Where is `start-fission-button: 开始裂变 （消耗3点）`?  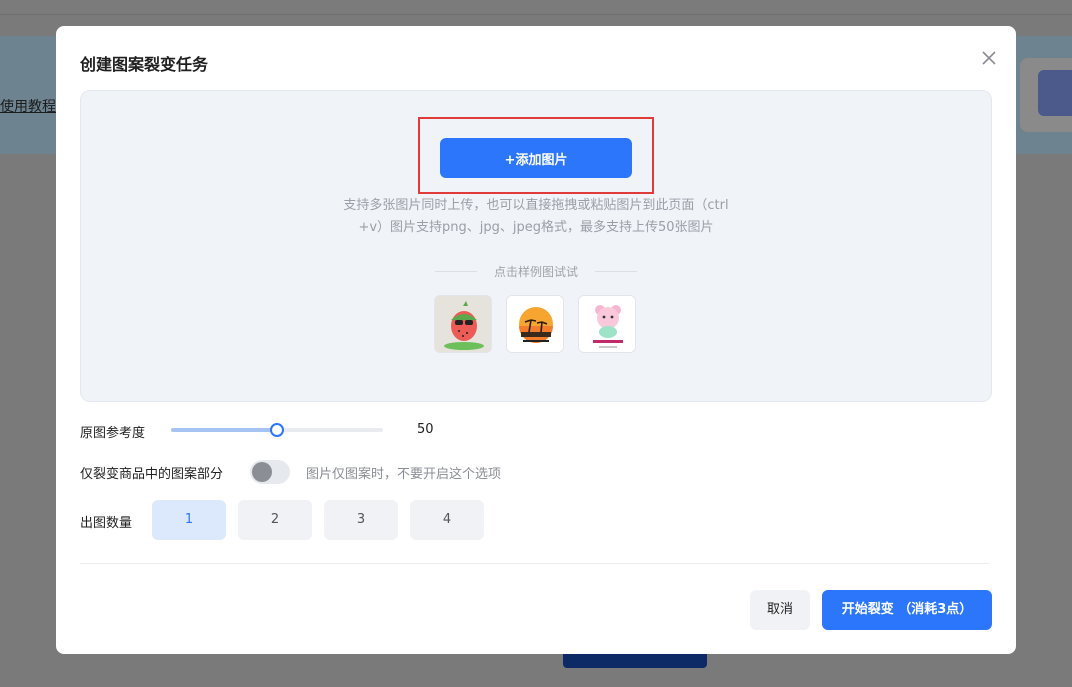 start-fission-button: 开始裂变 （消耗3点） is located at coordinates (907, 610).